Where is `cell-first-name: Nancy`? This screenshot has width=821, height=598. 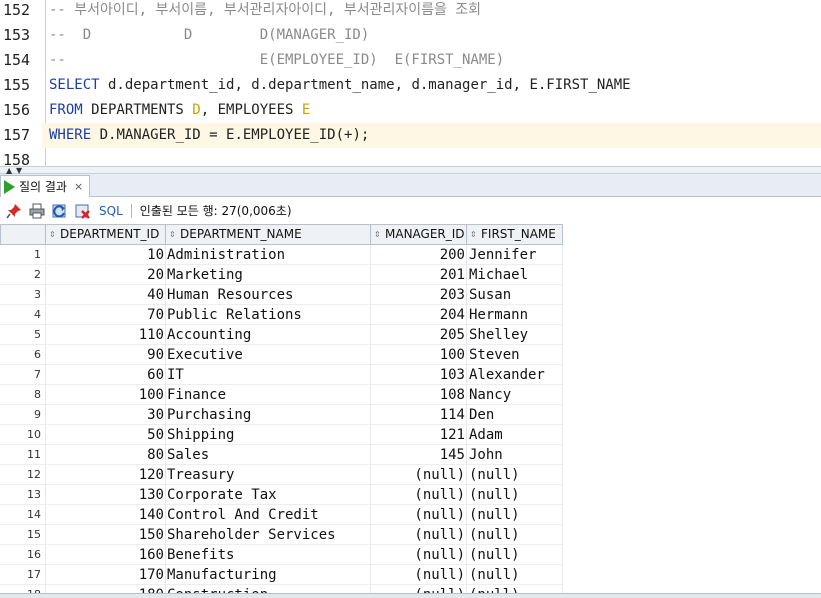
cell-first-name: Nancy is located at coordinates (515, 395).